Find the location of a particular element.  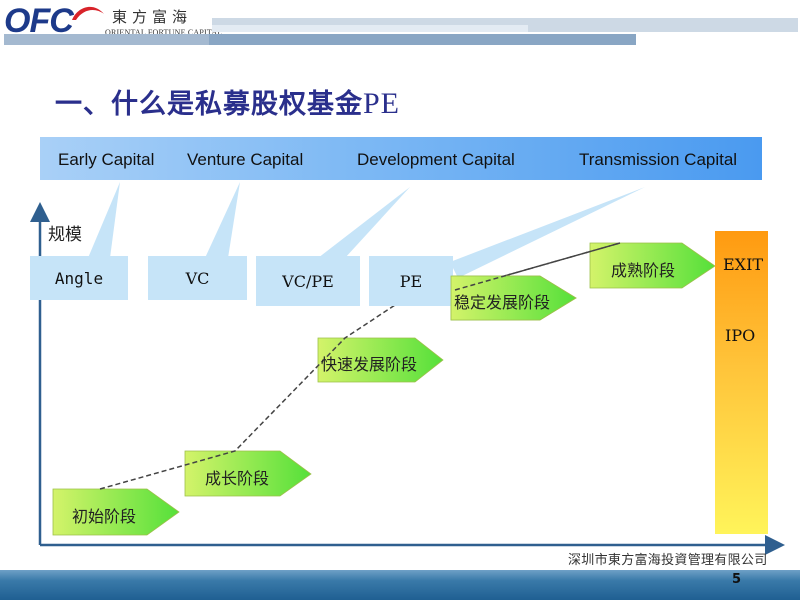

exit-label: EXIT is located at coordinates (743, 264).